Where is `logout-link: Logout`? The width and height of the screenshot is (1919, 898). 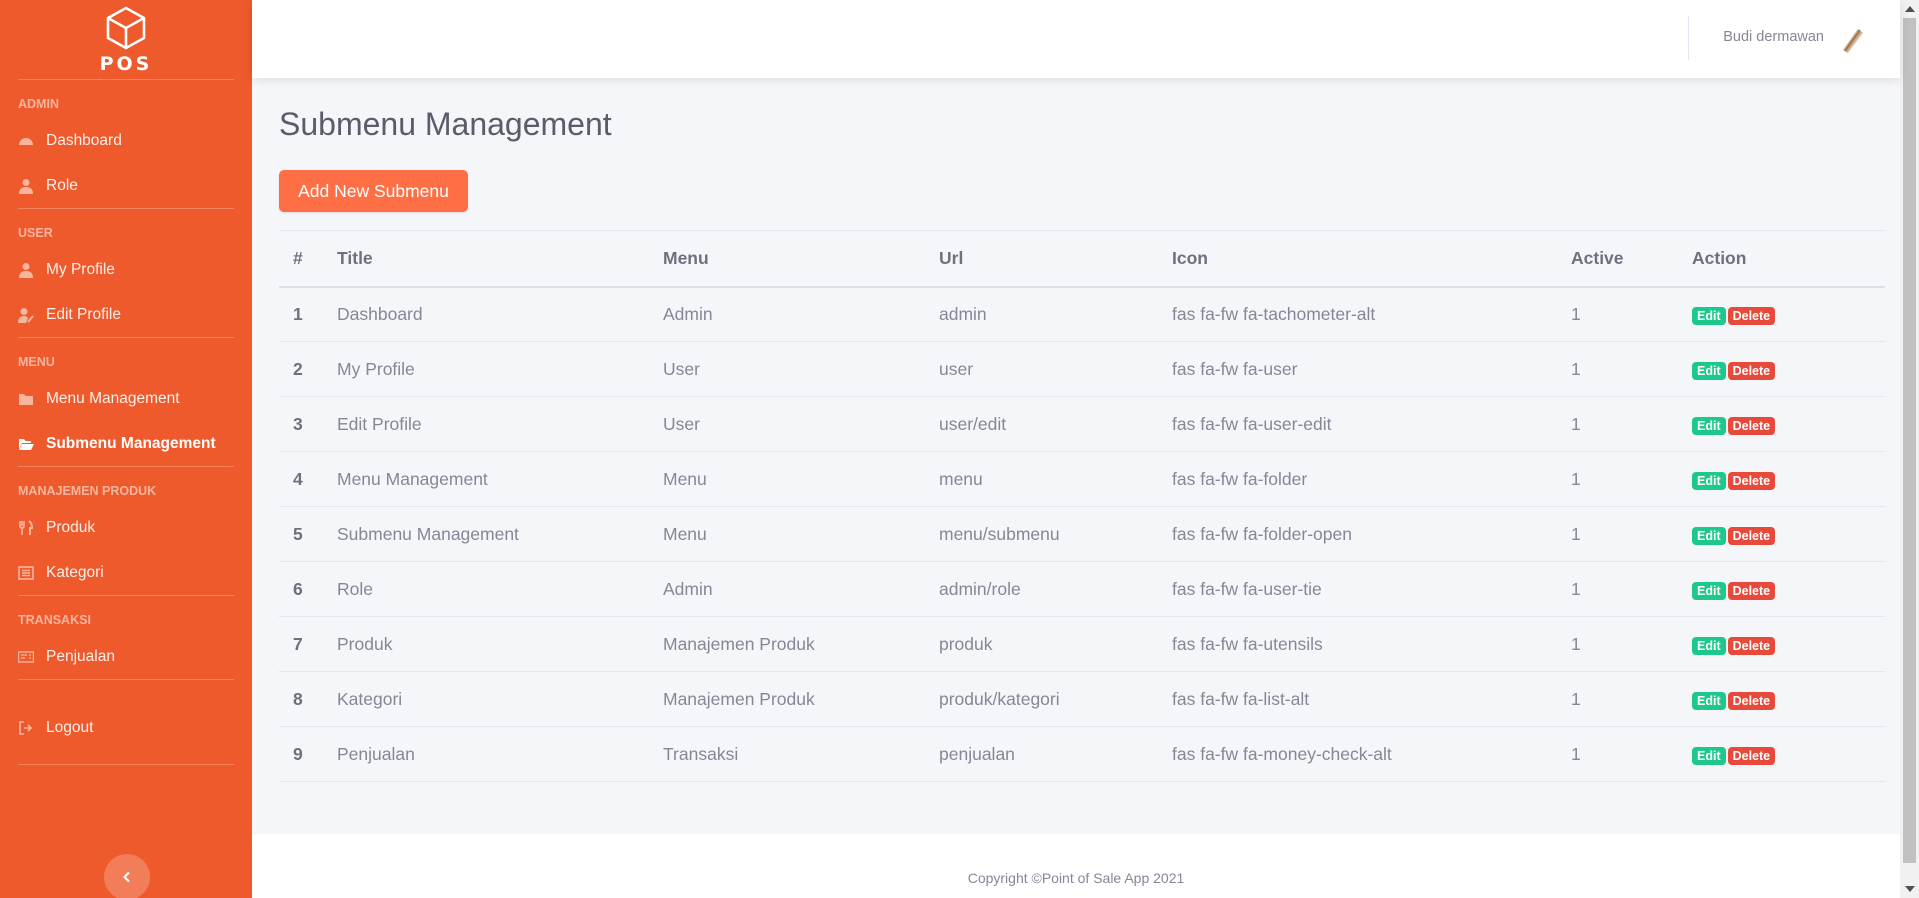
logout-link: Logout is located at coordinates (126, 727).